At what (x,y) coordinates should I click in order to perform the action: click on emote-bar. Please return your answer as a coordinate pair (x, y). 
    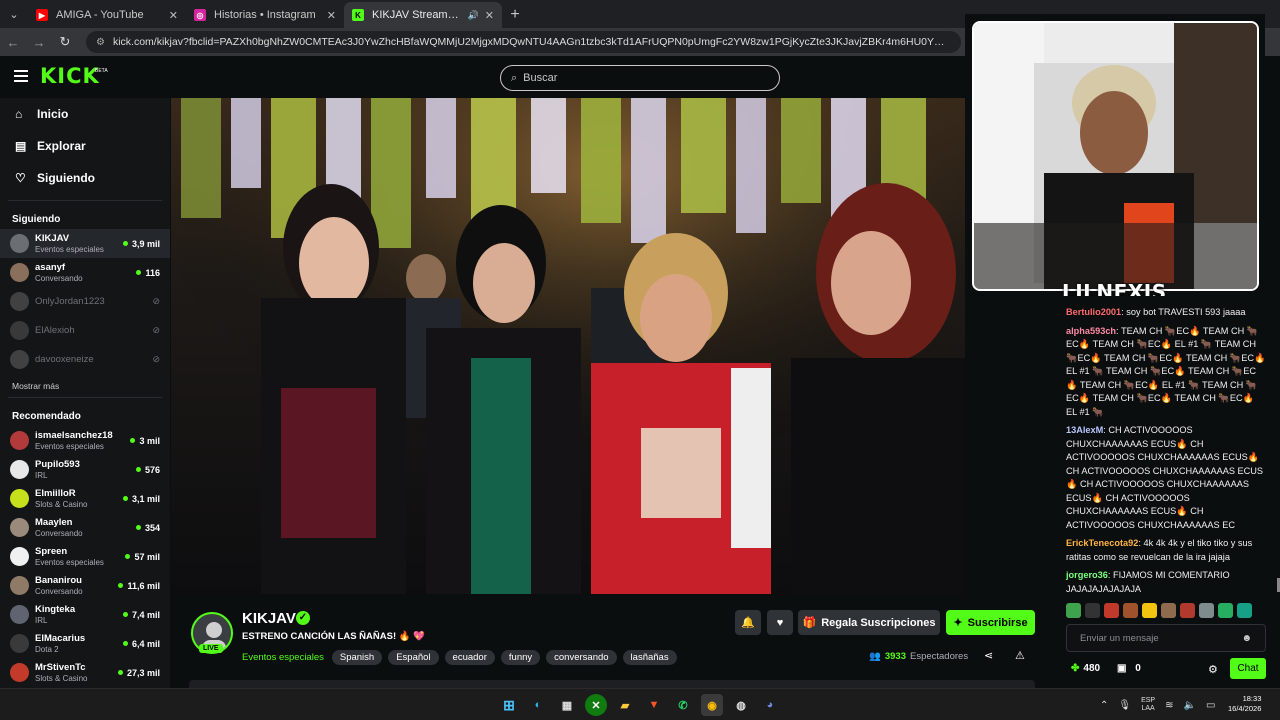
    Looking at the image, I should click on (1161, 610).